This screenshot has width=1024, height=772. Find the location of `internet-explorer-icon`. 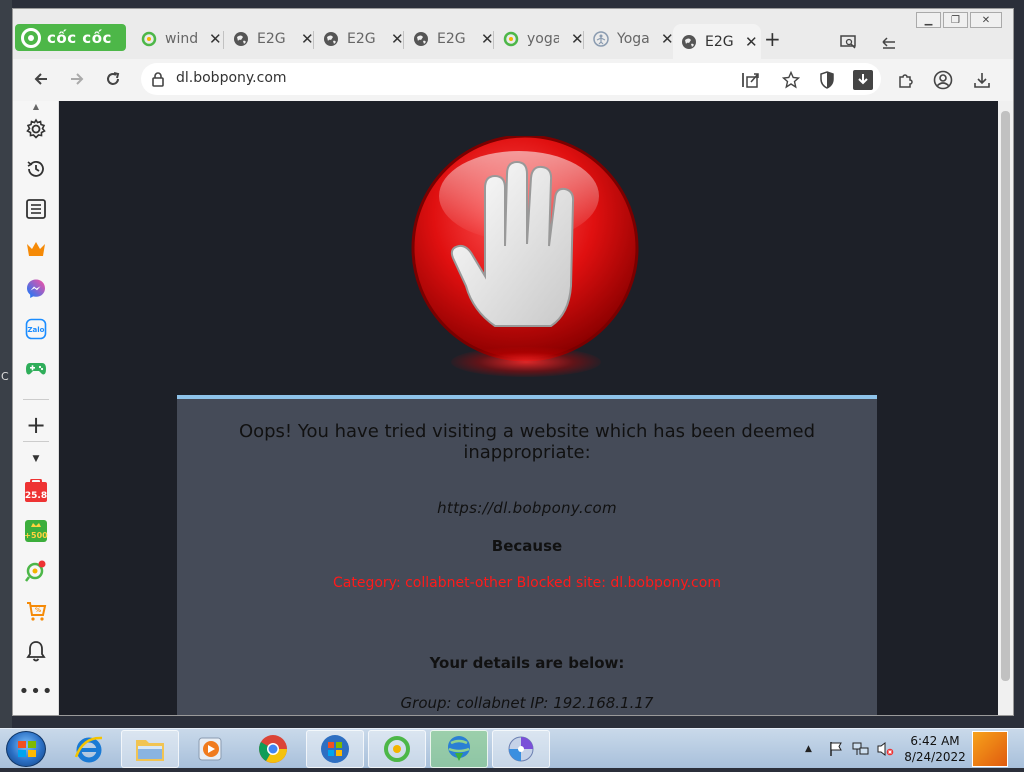

internet-explorer-icon is located at coordinates (88, 749).